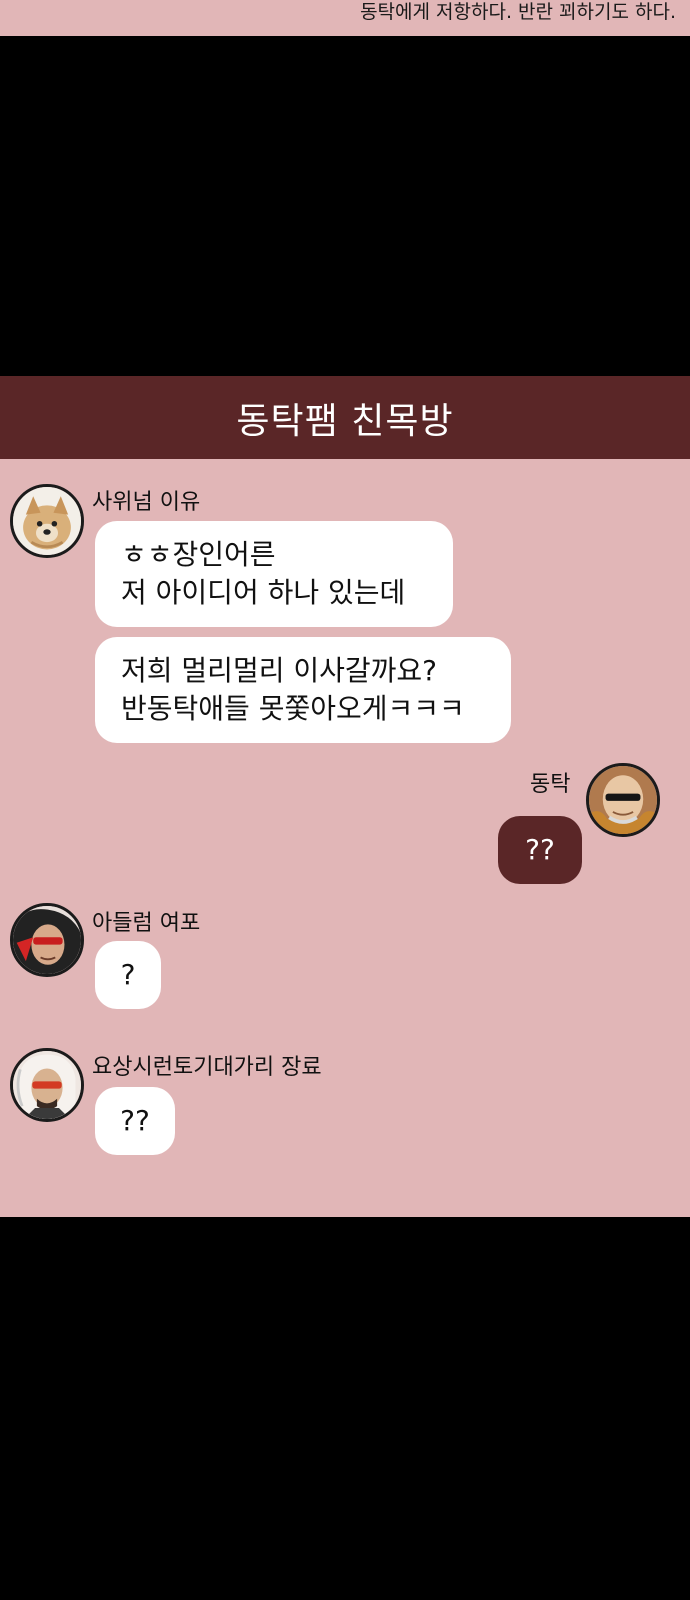  I want to click on sender-name: 동탁, so click(550, 784).